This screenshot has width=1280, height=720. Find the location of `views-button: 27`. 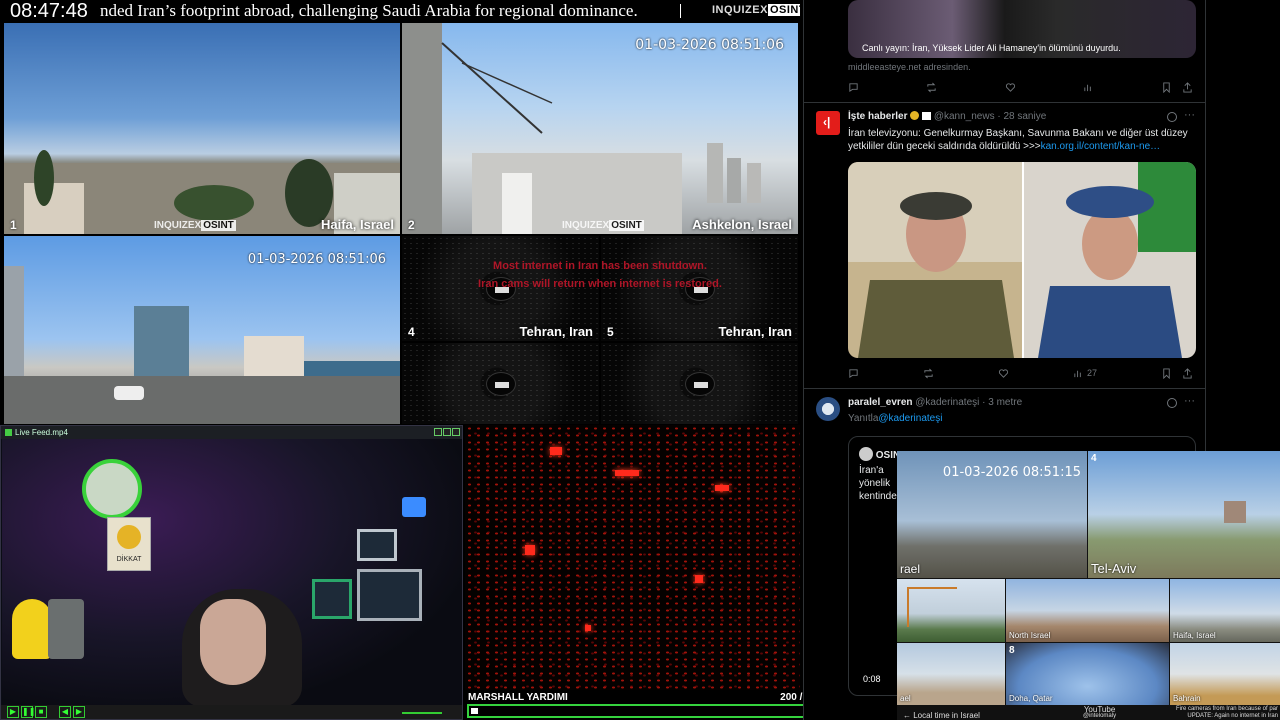

views-button: 27 is located at coordinates (1085, 373).